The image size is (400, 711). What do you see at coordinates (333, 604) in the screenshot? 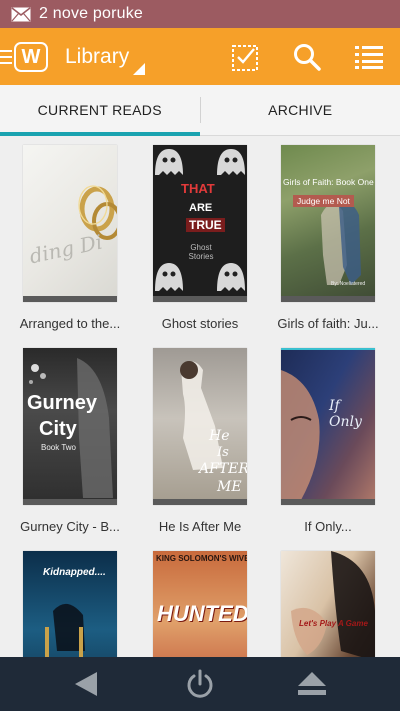
I see `kiss-image` at bounding box center [333, 604].